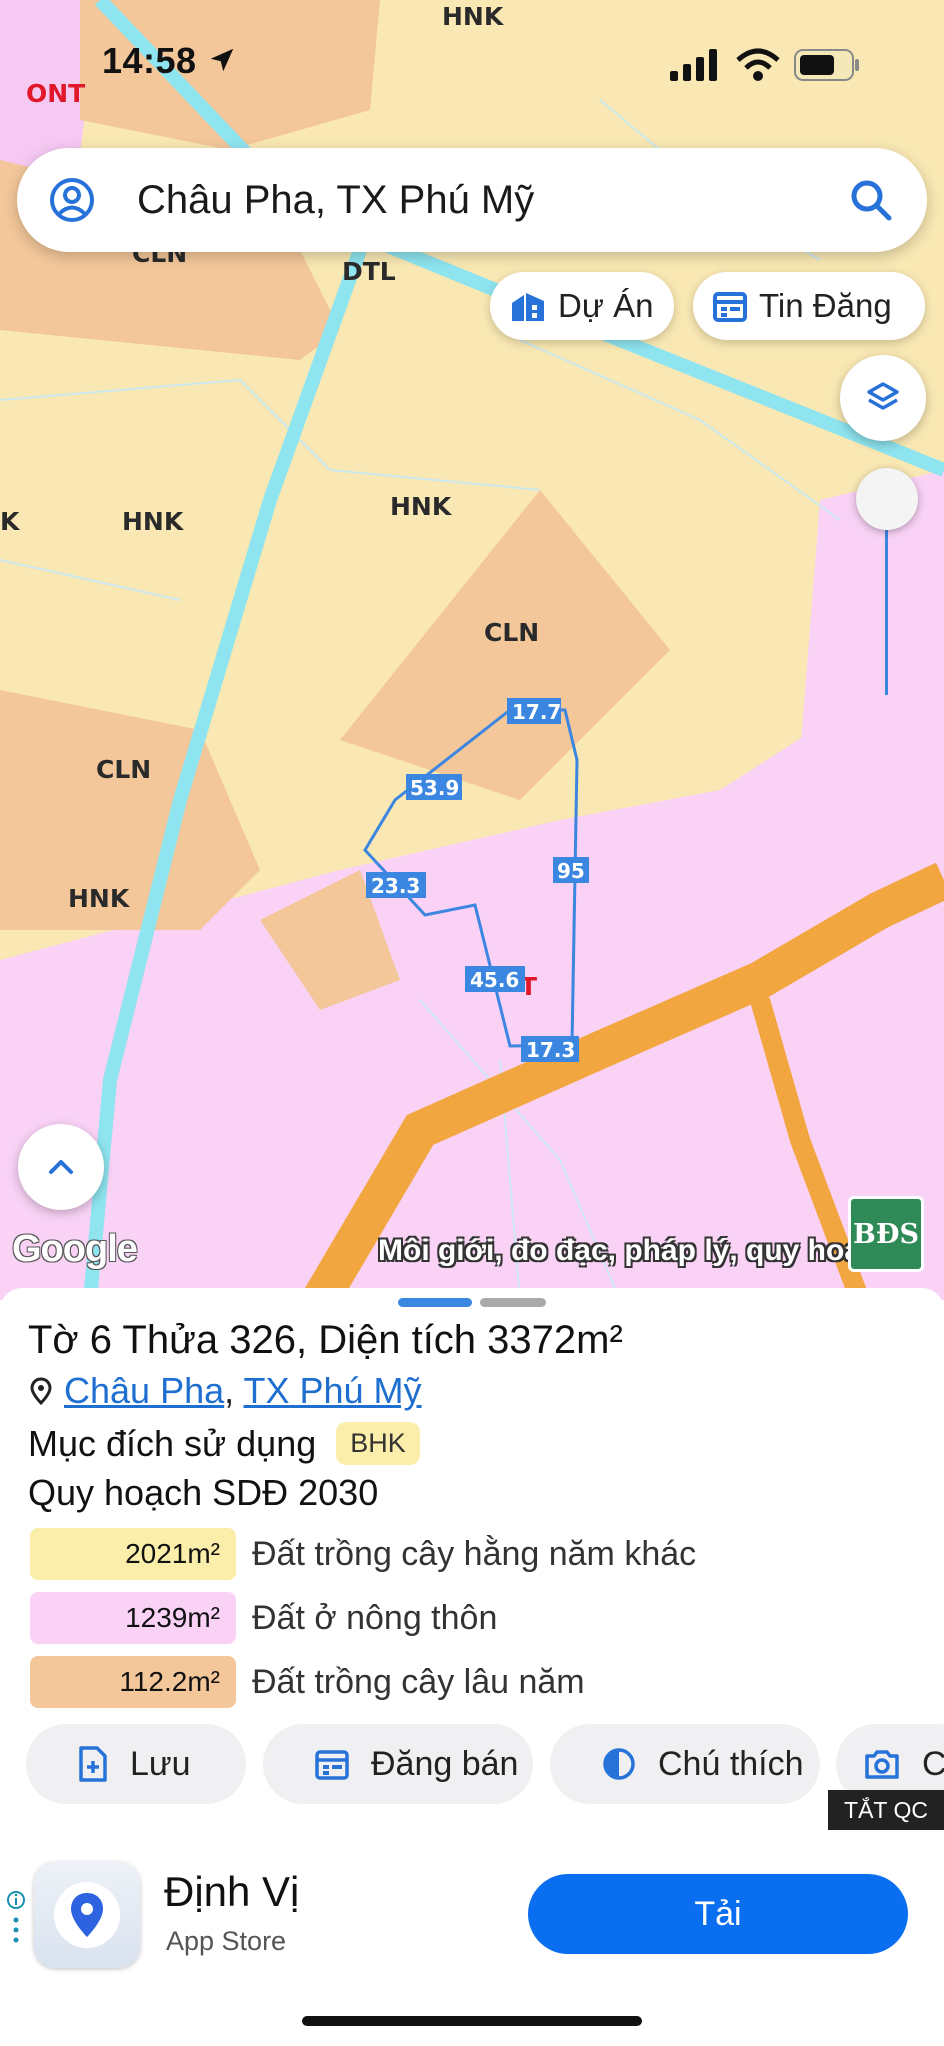  Describe the element at coordinates (325, 1340) in the screenshot. I see `parcel-title: Tờ 6 Thửa 326, Diện tích 3372m²` at that location.